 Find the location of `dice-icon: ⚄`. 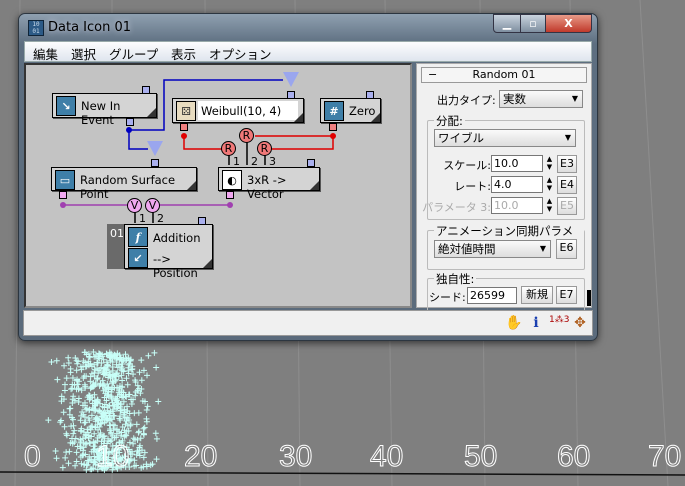

dice-icon: ⚄ is located at coordinates (186, 111).